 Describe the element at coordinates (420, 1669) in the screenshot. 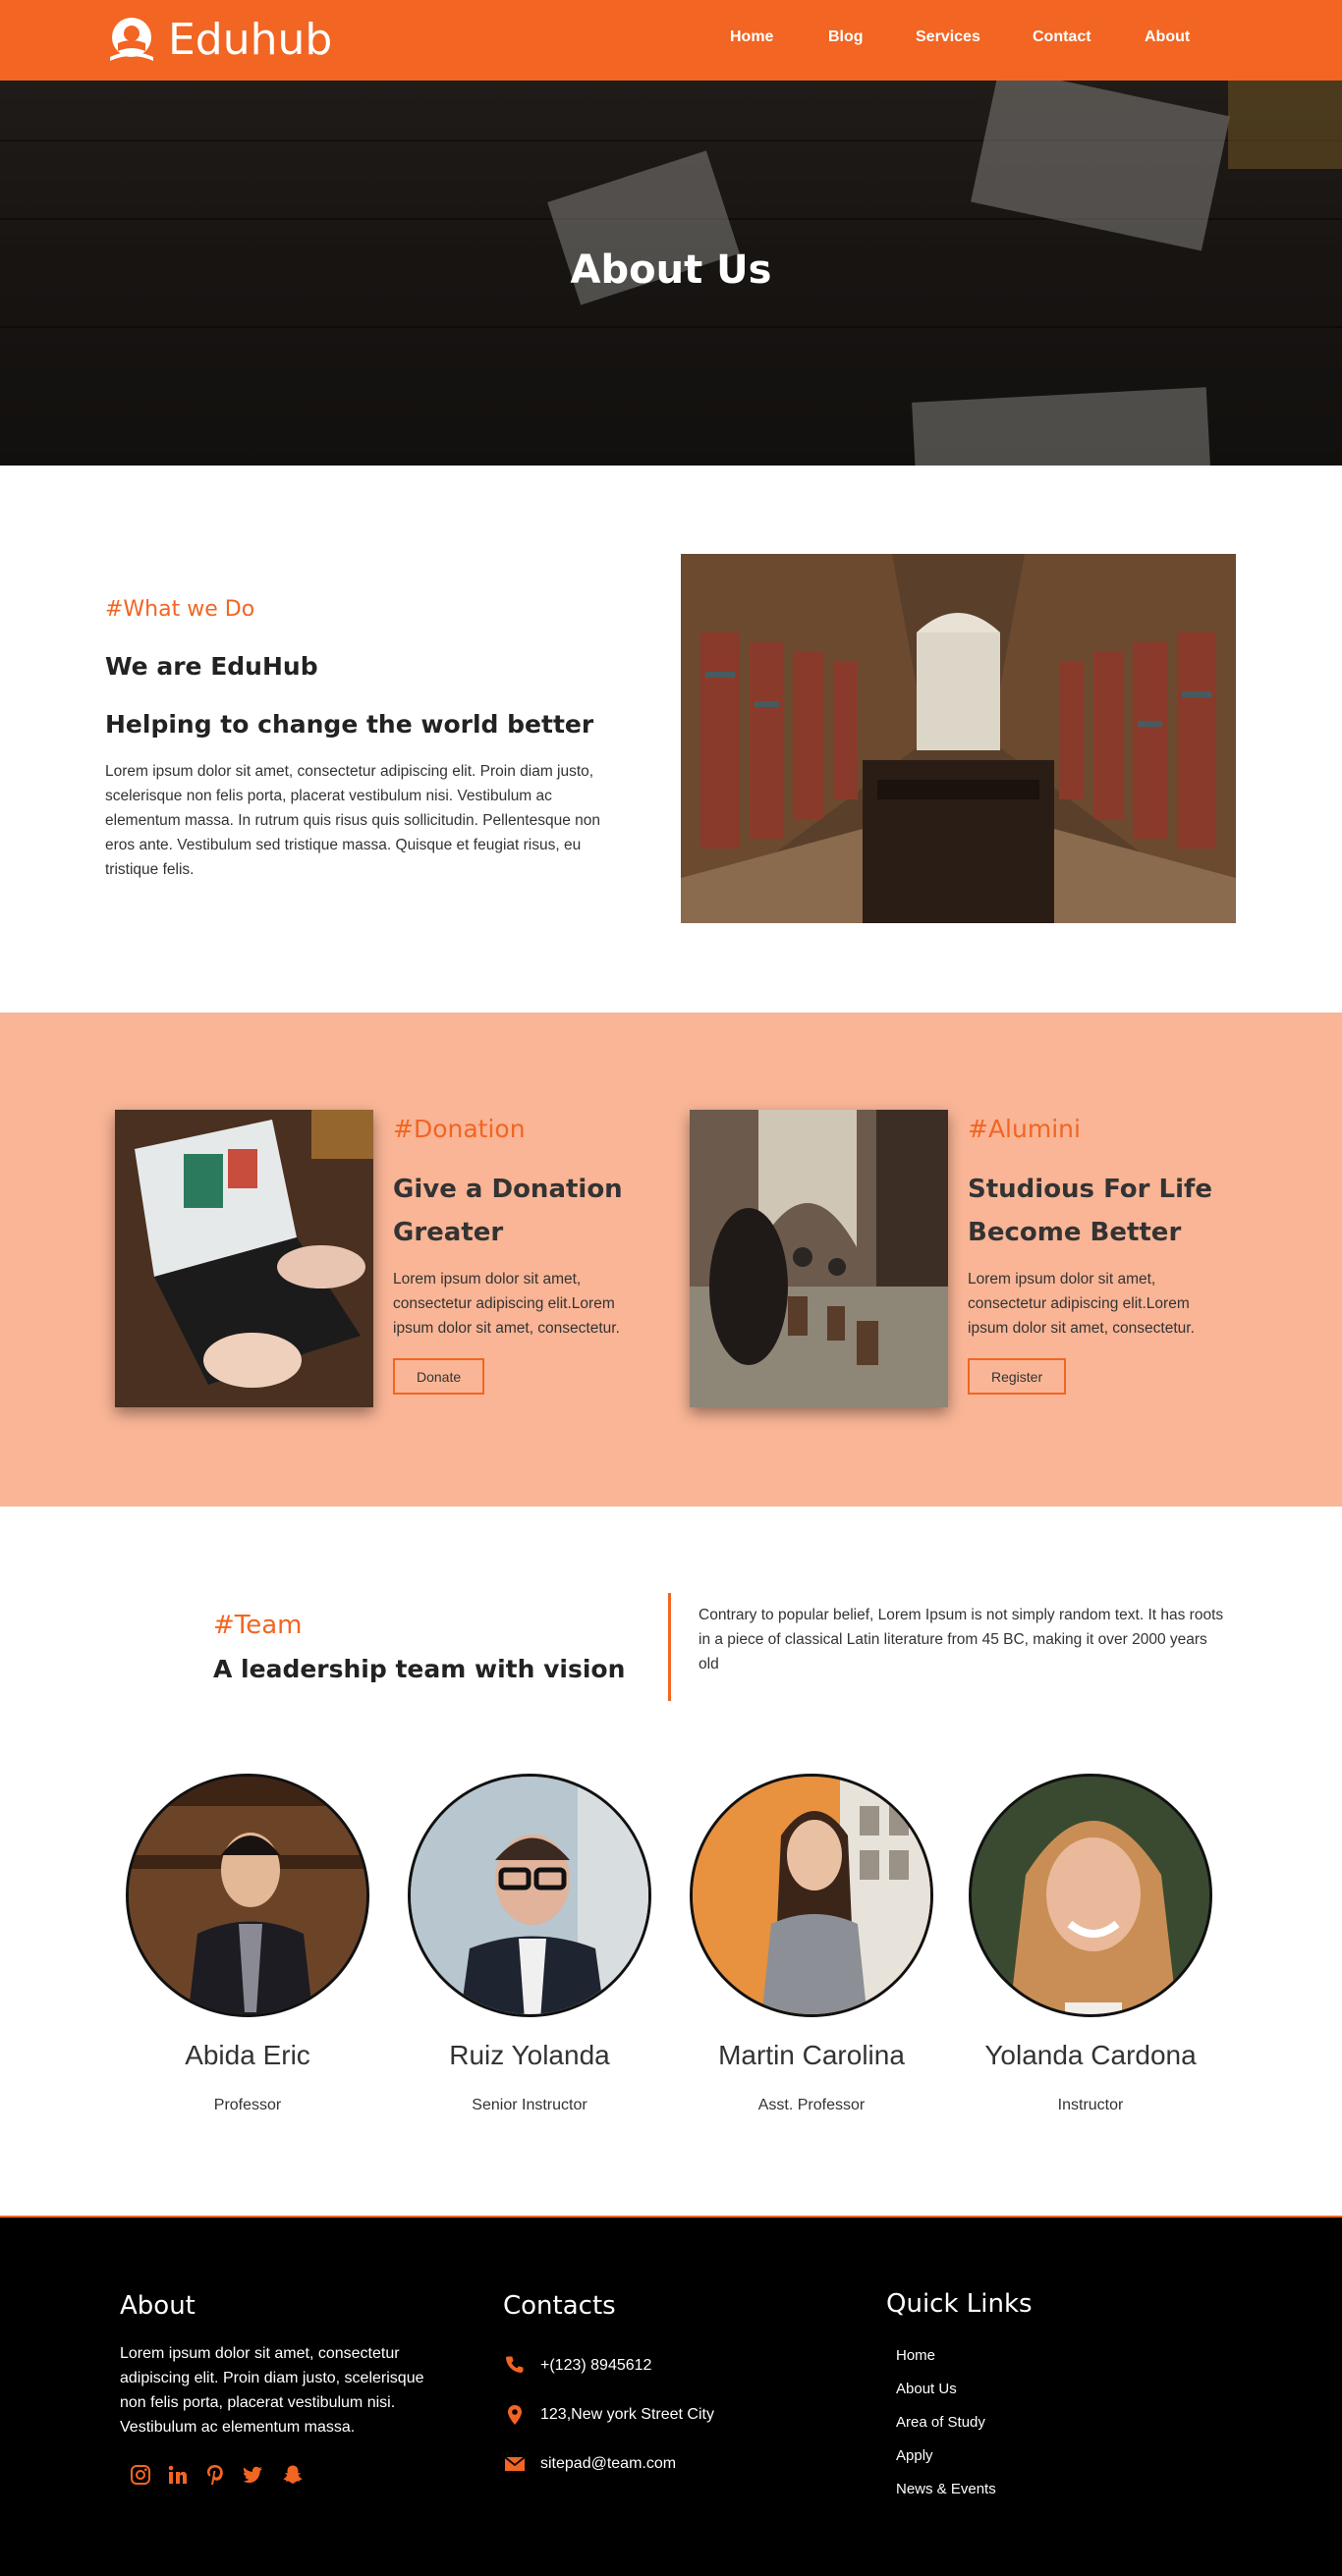

I see `team-heading: A leadership team with vision` at that location.